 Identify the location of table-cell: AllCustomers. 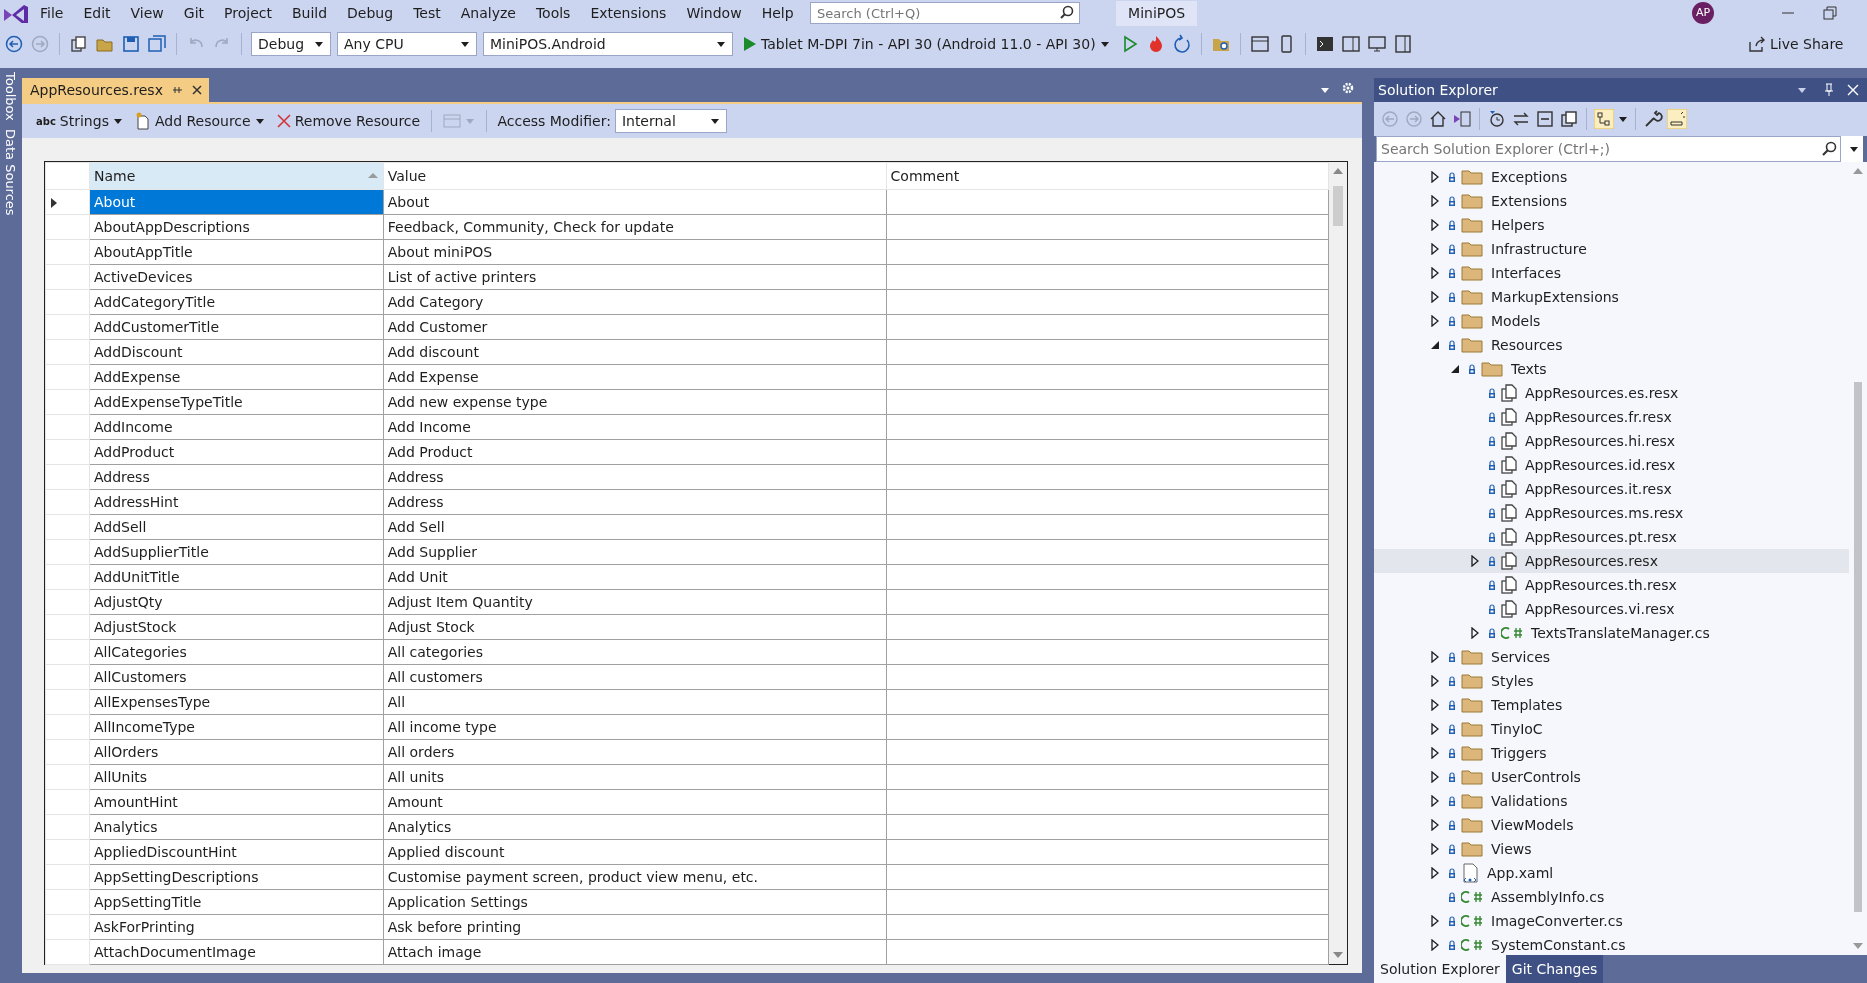
(236, 677).